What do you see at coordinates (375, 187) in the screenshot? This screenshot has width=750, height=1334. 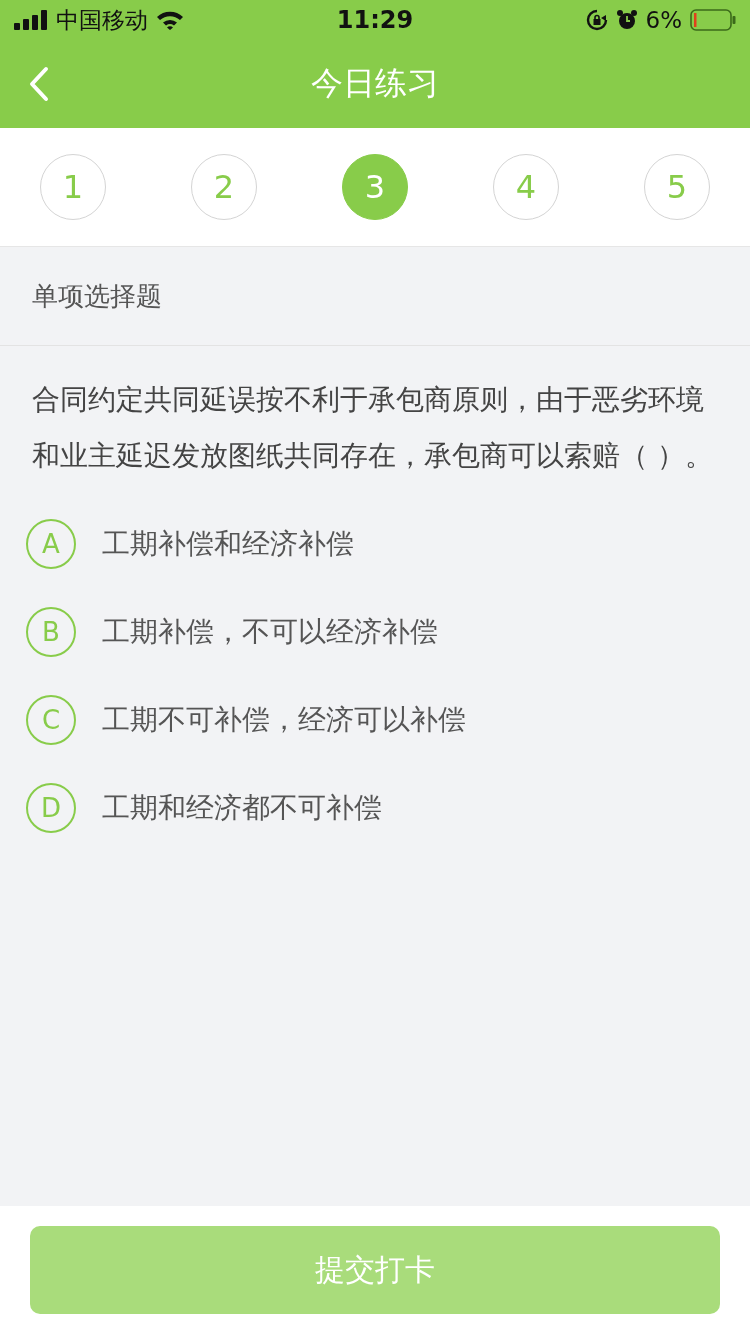 I see `question-number-tab: 3` at bounding box center [375, 187].